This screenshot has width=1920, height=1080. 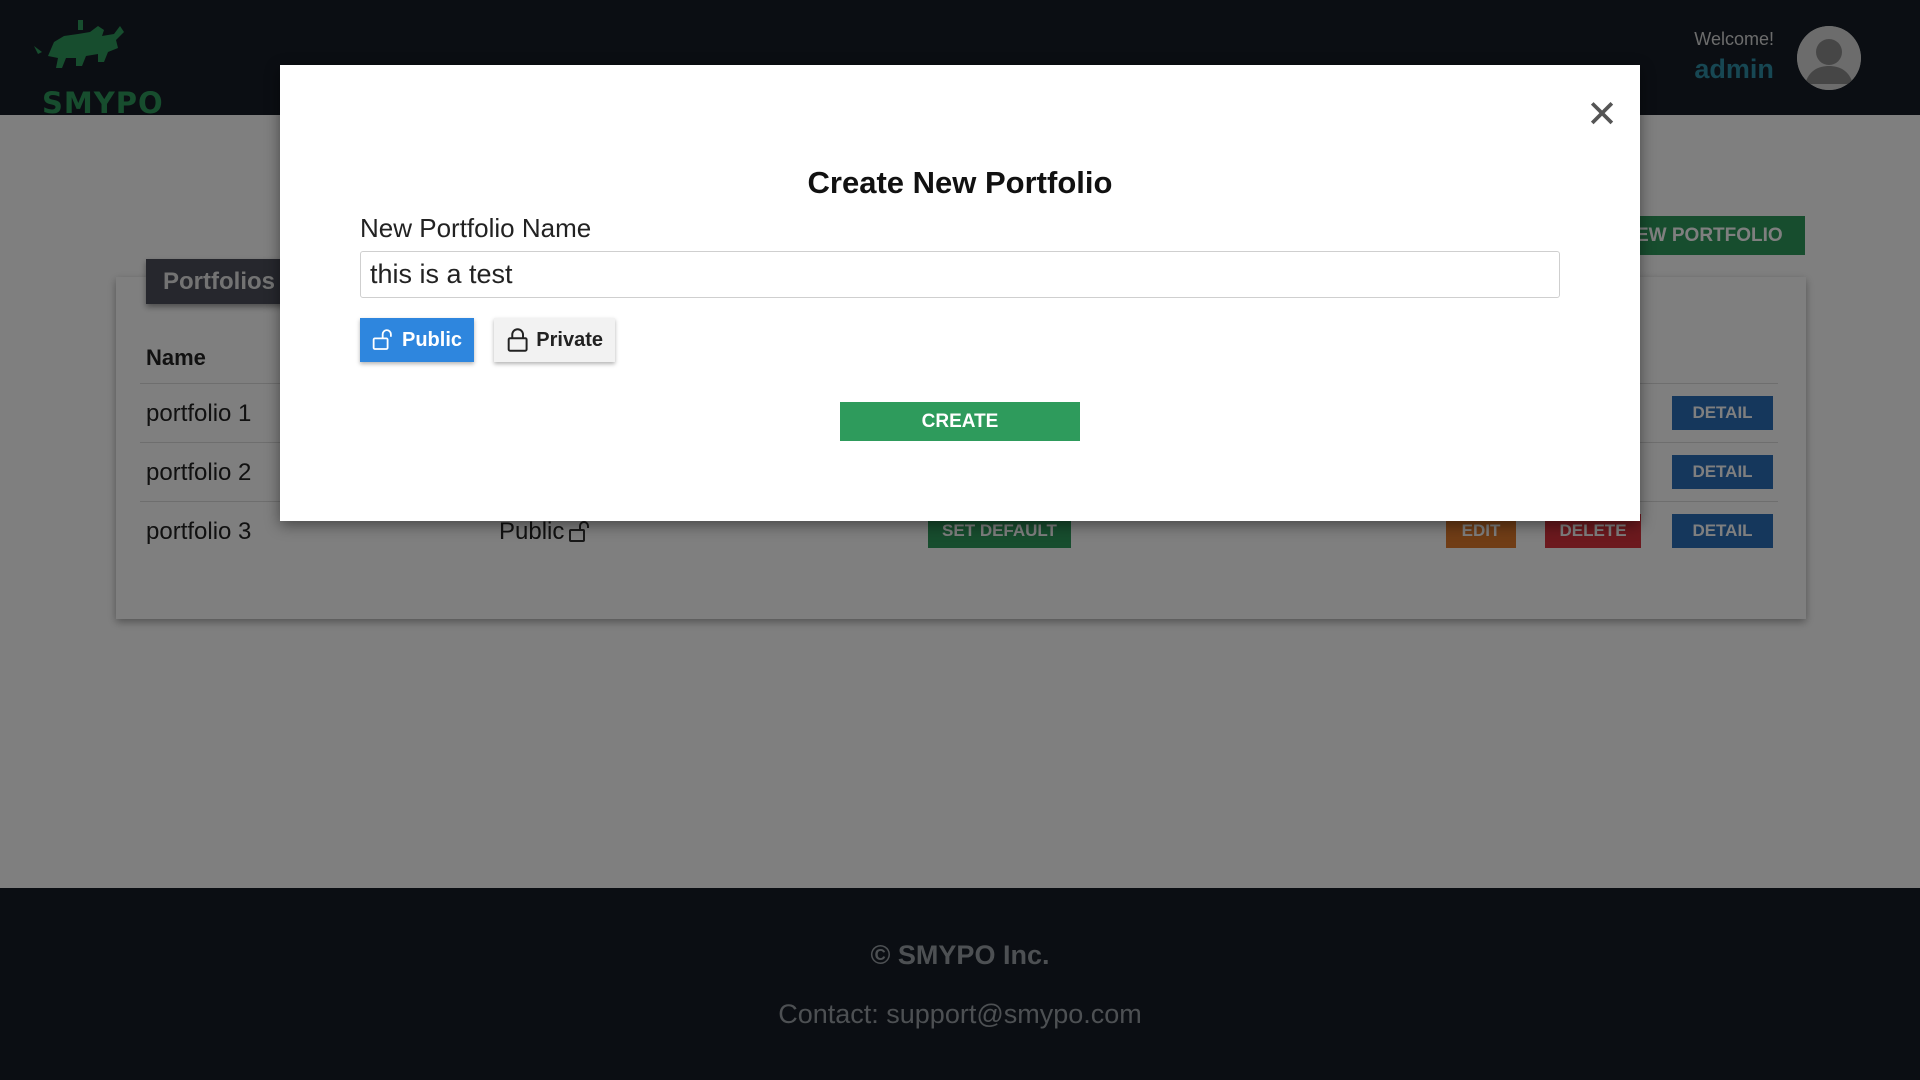 I want to click on unlock-icon, so click(x=382, y=339).